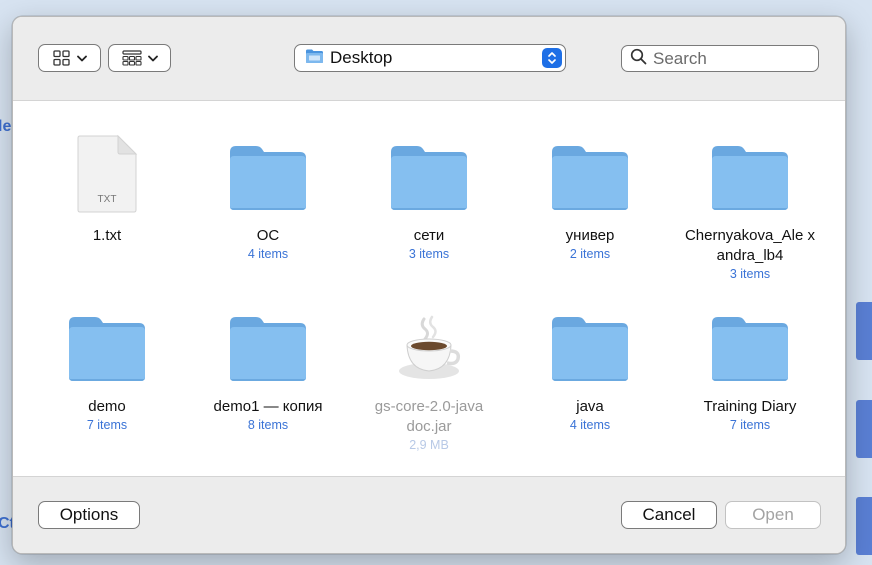 The height and width of the screenshot is (565, 872). I want to click on item-name: java, so click(590, 406).